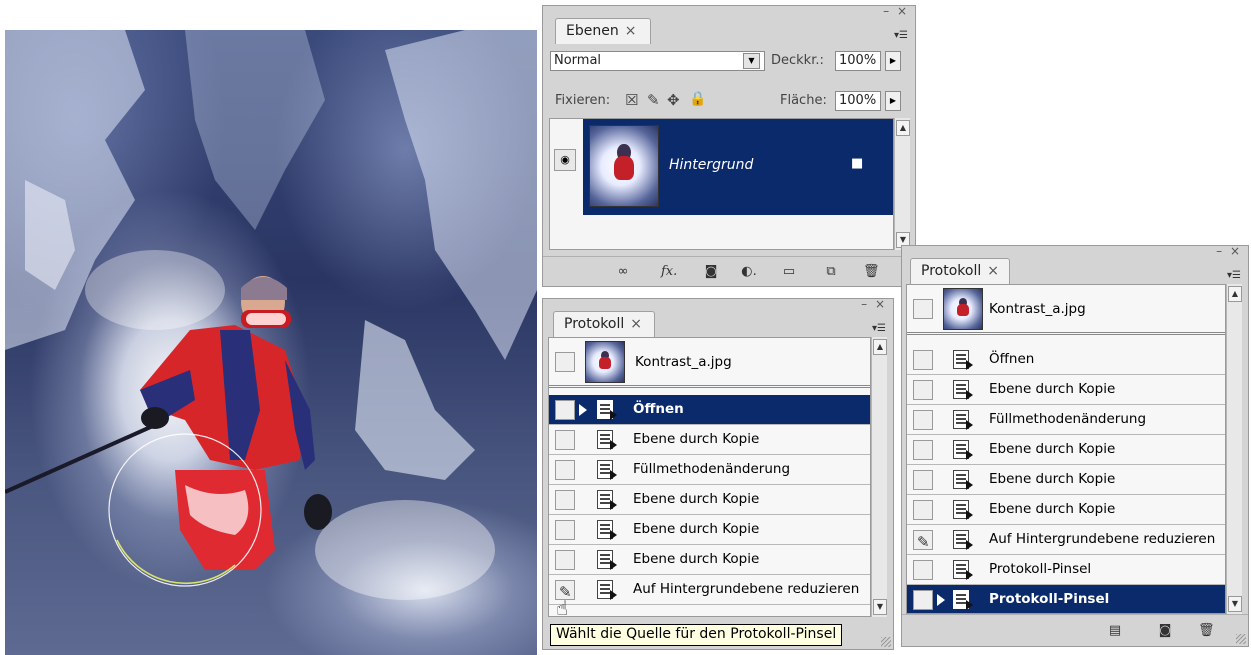 This screenshot has width=1251, height=655. Describe the element at coordinates (893, 61) in the screenshot. I see `opacity-arrow-icon: ▶` at that location.